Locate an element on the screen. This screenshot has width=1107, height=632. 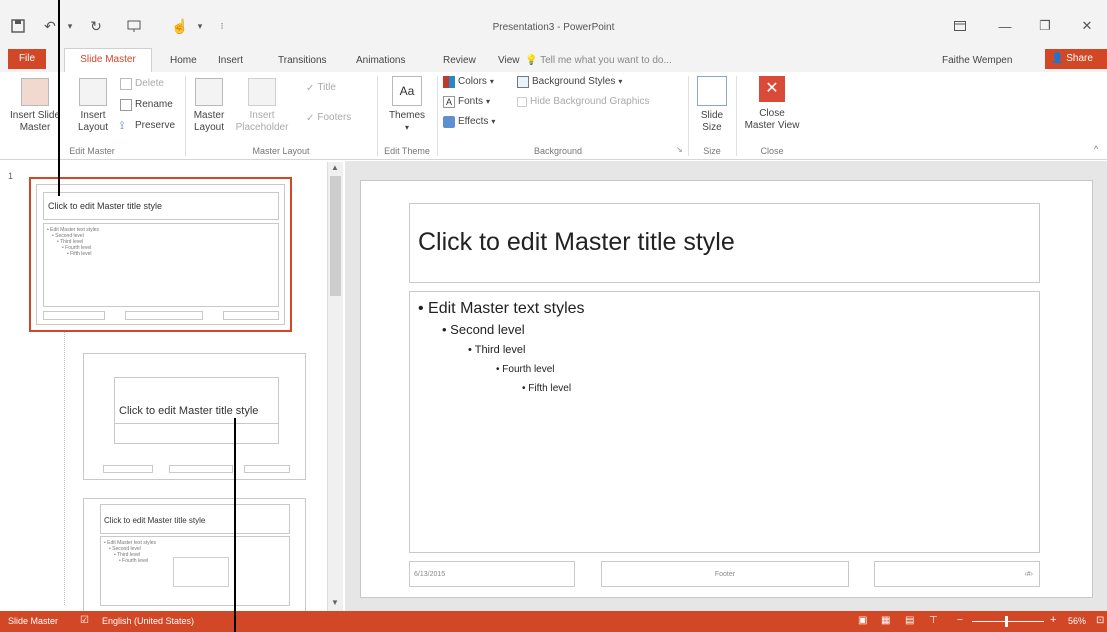
themes-label: Themes is located at coordinates (407, 115).